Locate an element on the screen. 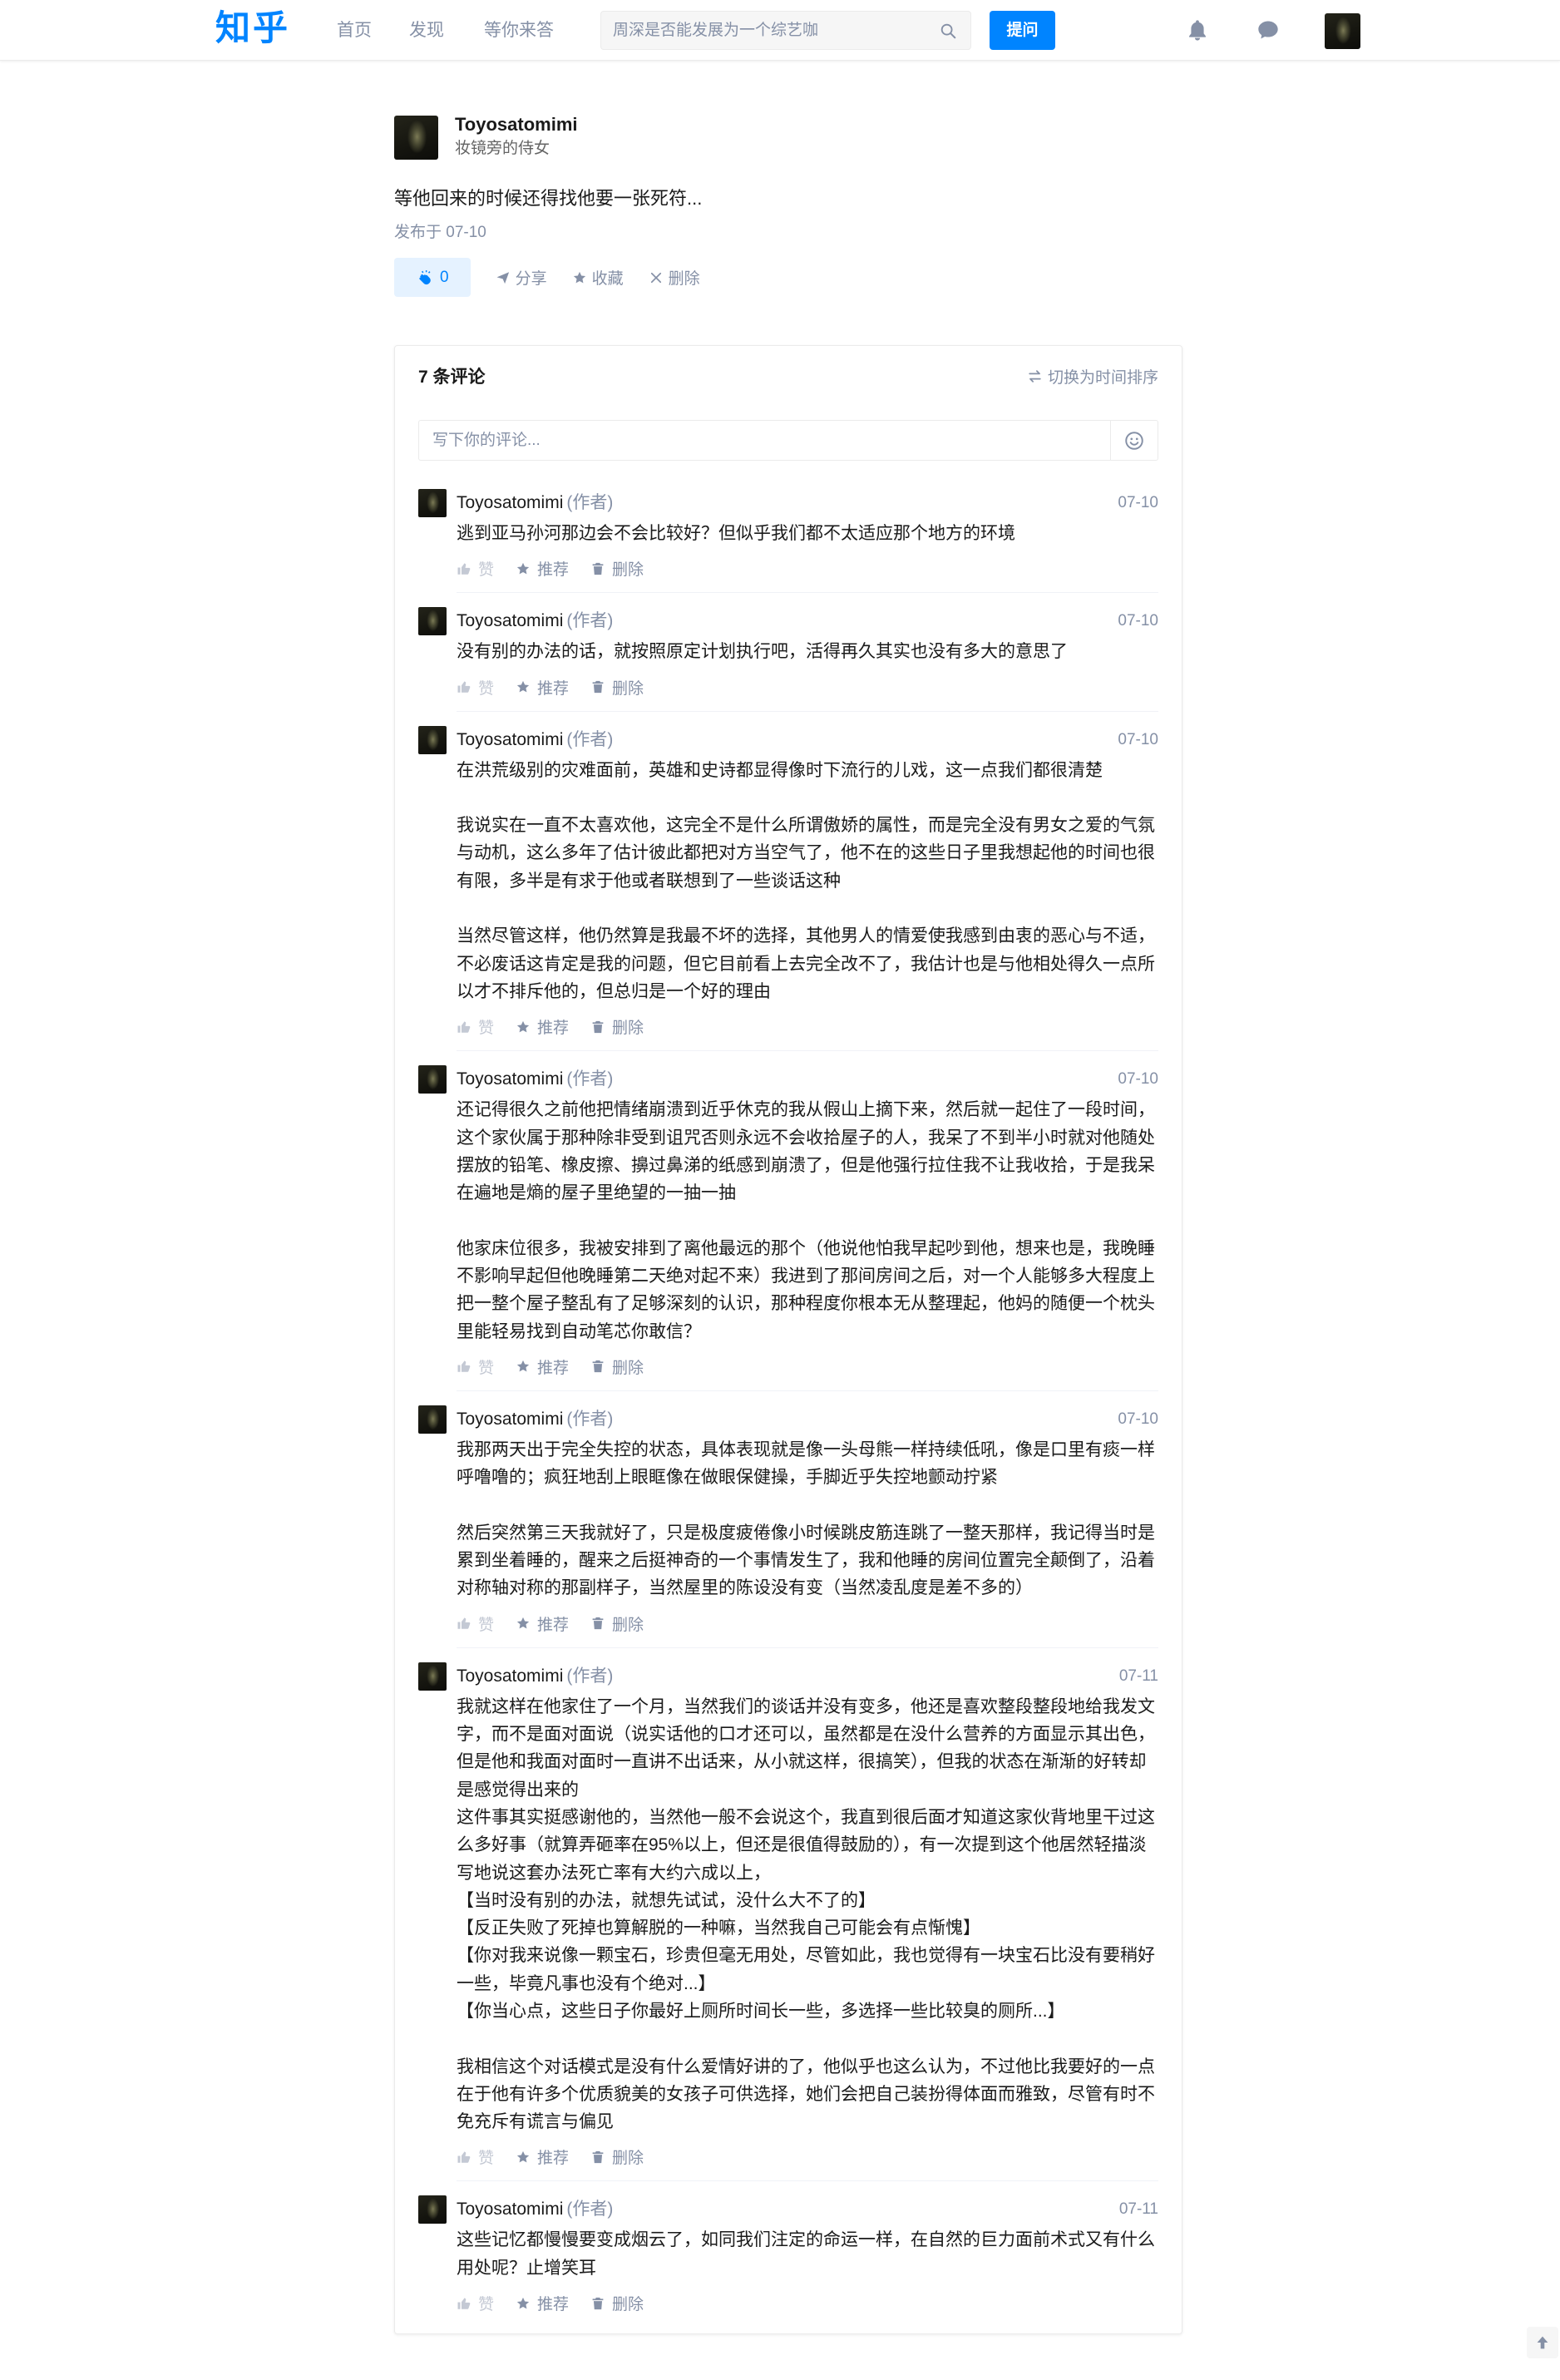 The height and width of the screenshot is (2380, 1560). arrow-up-icon is located at coordinates (1542, 2342).